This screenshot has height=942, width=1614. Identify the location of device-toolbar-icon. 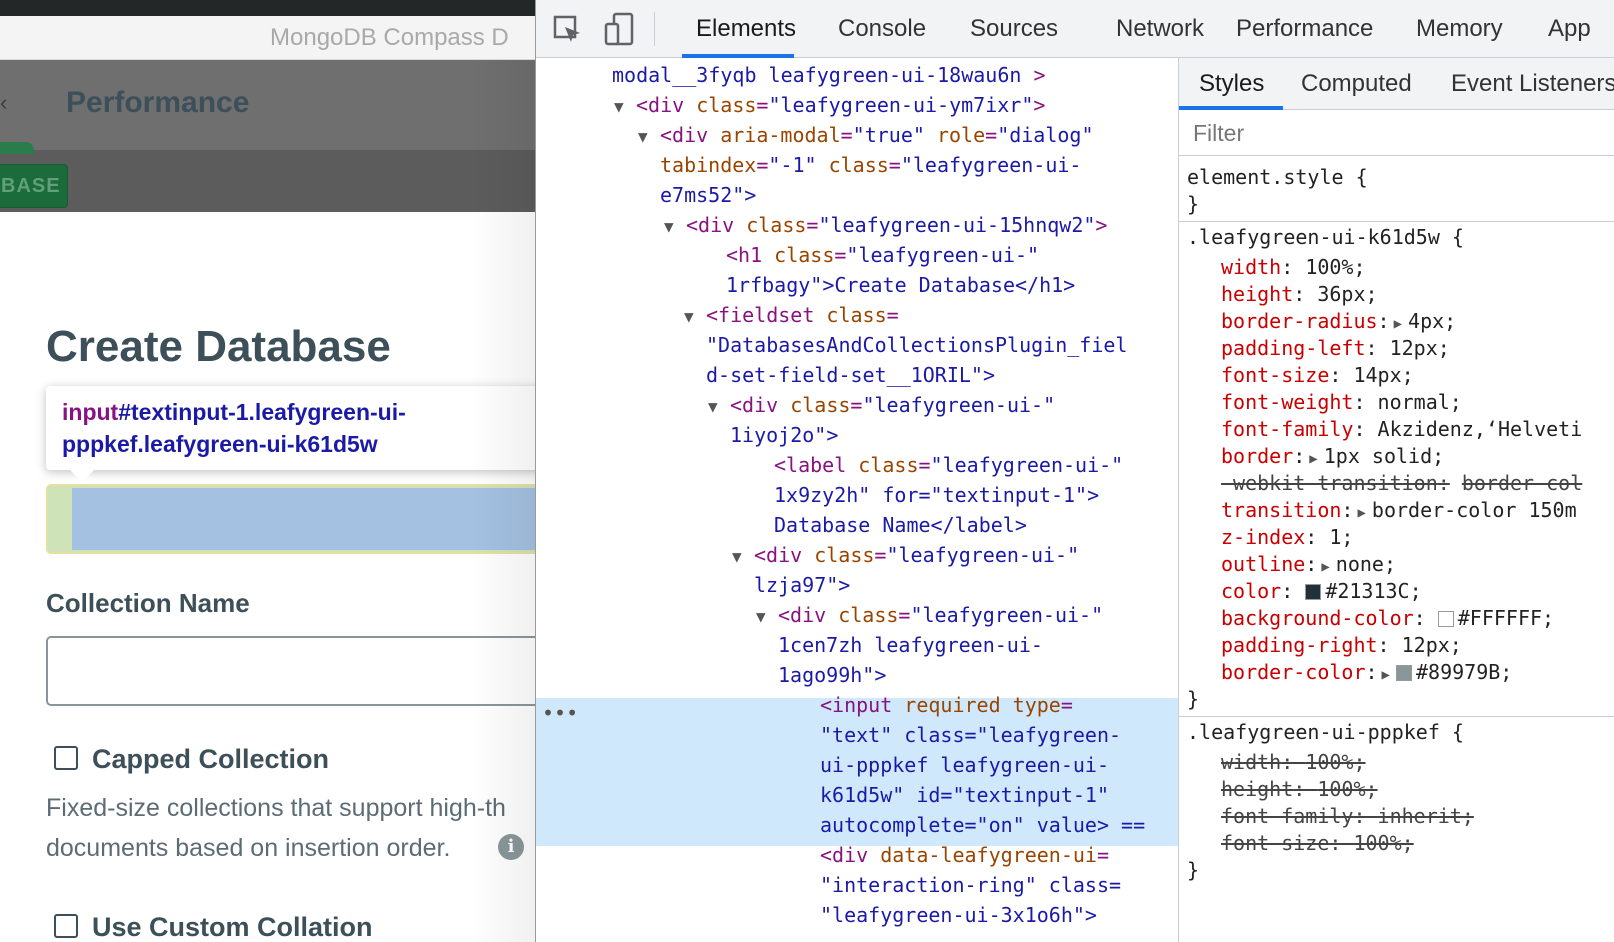
(620, 29).